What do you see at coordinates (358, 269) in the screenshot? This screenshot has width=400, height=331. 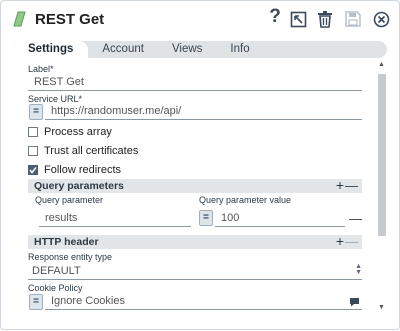 I see `select-arrows-icon: ▲ ▼` at bounding box center [358, 269].